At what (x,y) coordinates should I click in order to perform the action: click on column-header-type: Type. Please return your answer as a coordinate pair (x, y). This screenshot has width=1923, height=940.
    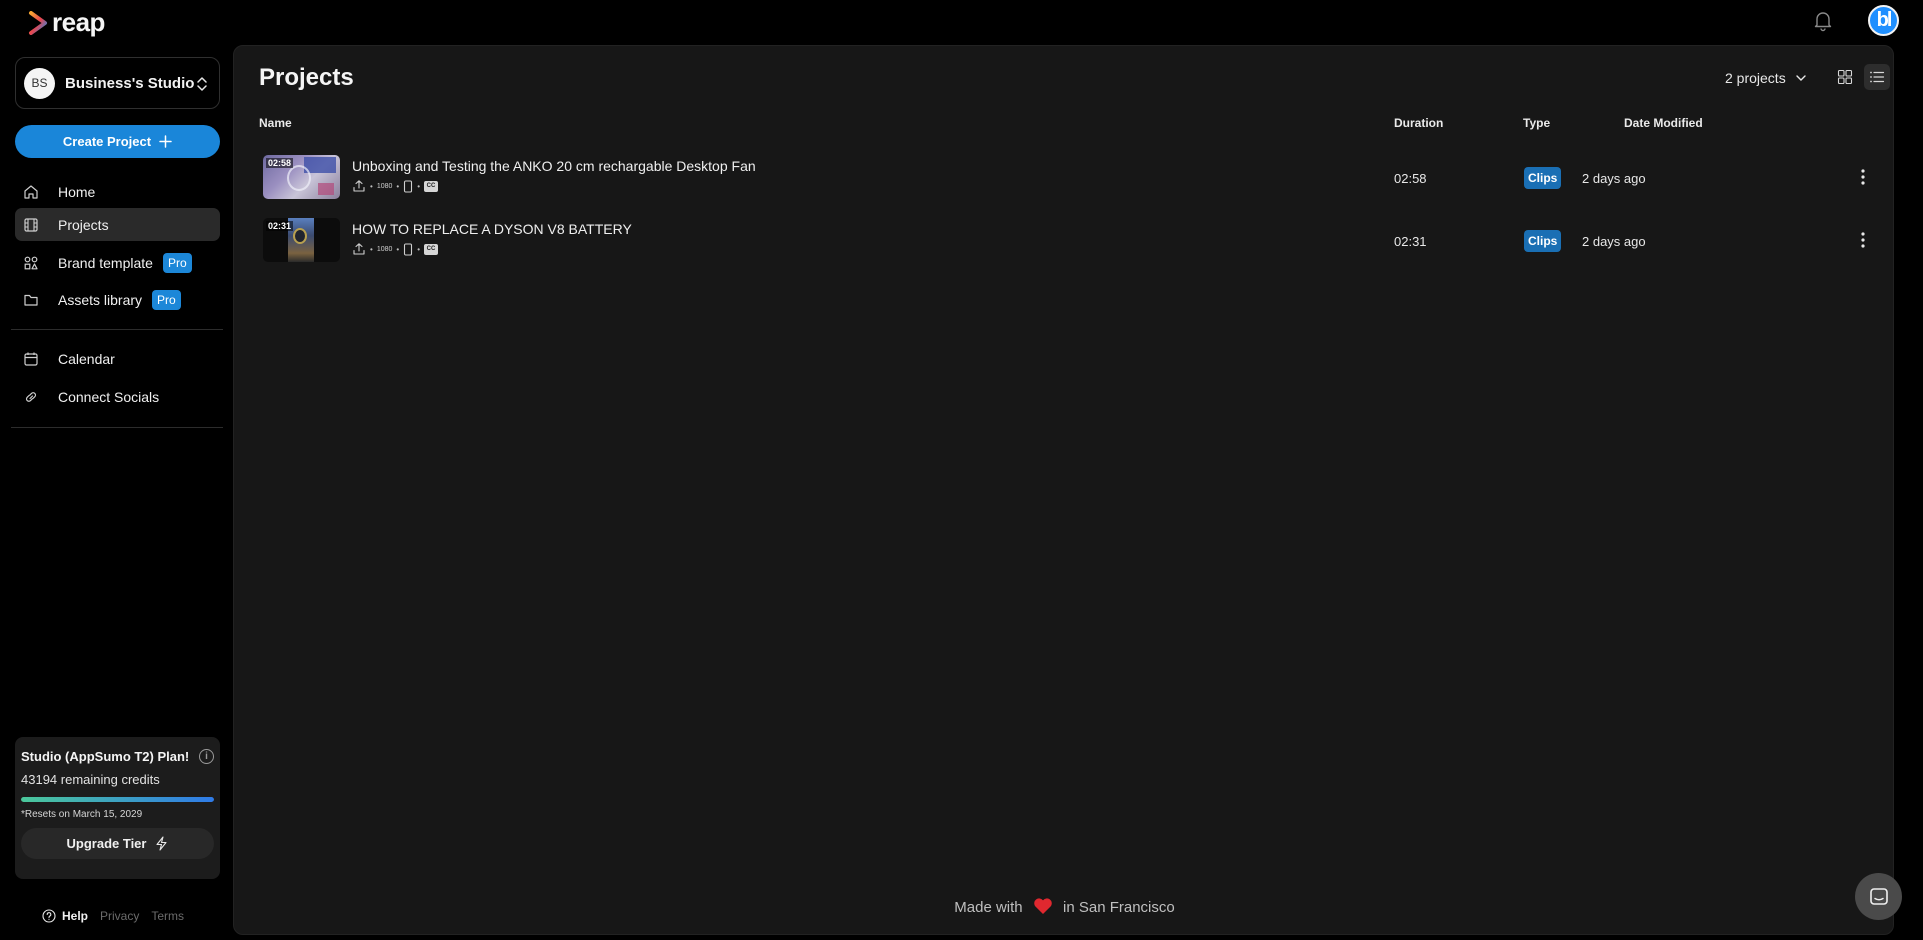
    Looking at the image, I should click on (1536, 123).